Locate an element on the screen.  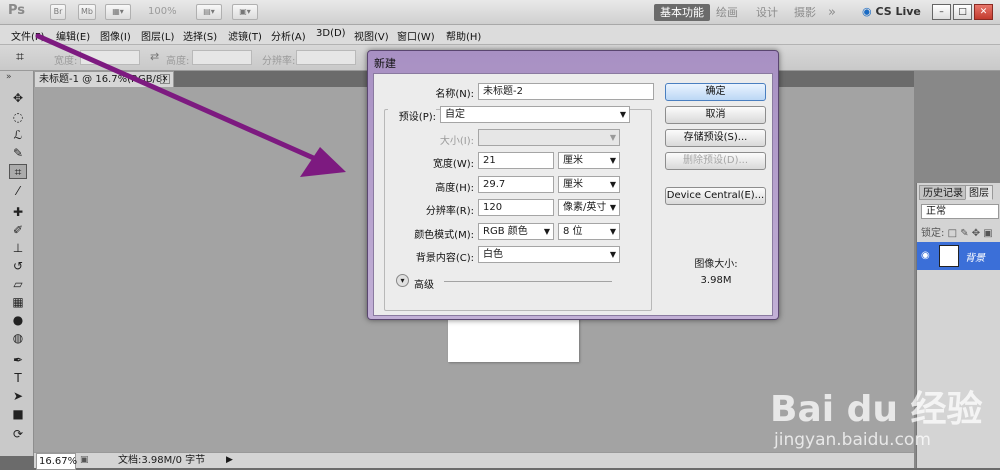
swap-icon: ⇄ is located at coordinates (154, 56).